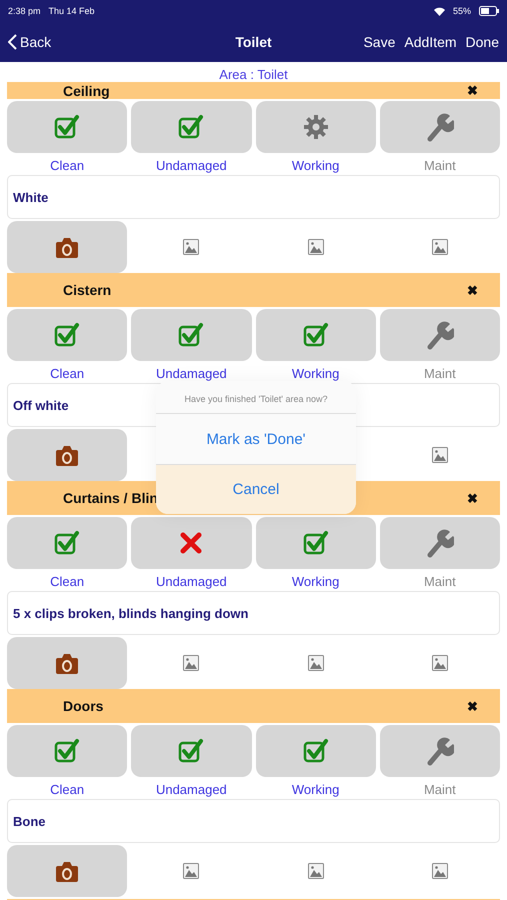 Image resolution: width=507 pixels, height=900 pixels. What do you see at coordinates (12, 42) in the screenshot?
I see `chevron-left-icon` at bounding box center [12, 42].